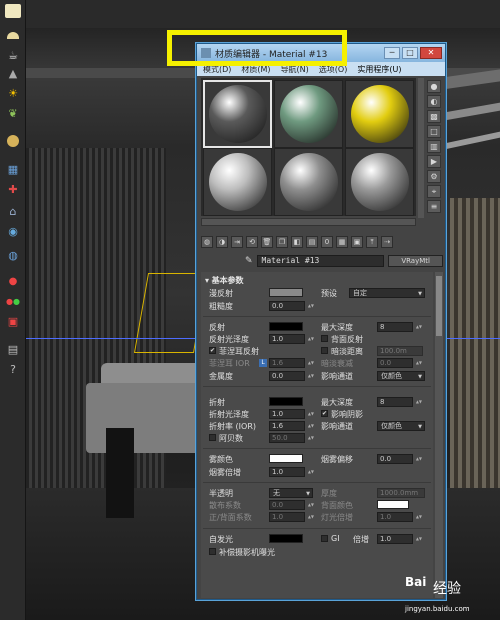  Describe the element at coordinates (342, 242) in the screenshot. I see `show-in-viewport-icon: ▦` at that location.